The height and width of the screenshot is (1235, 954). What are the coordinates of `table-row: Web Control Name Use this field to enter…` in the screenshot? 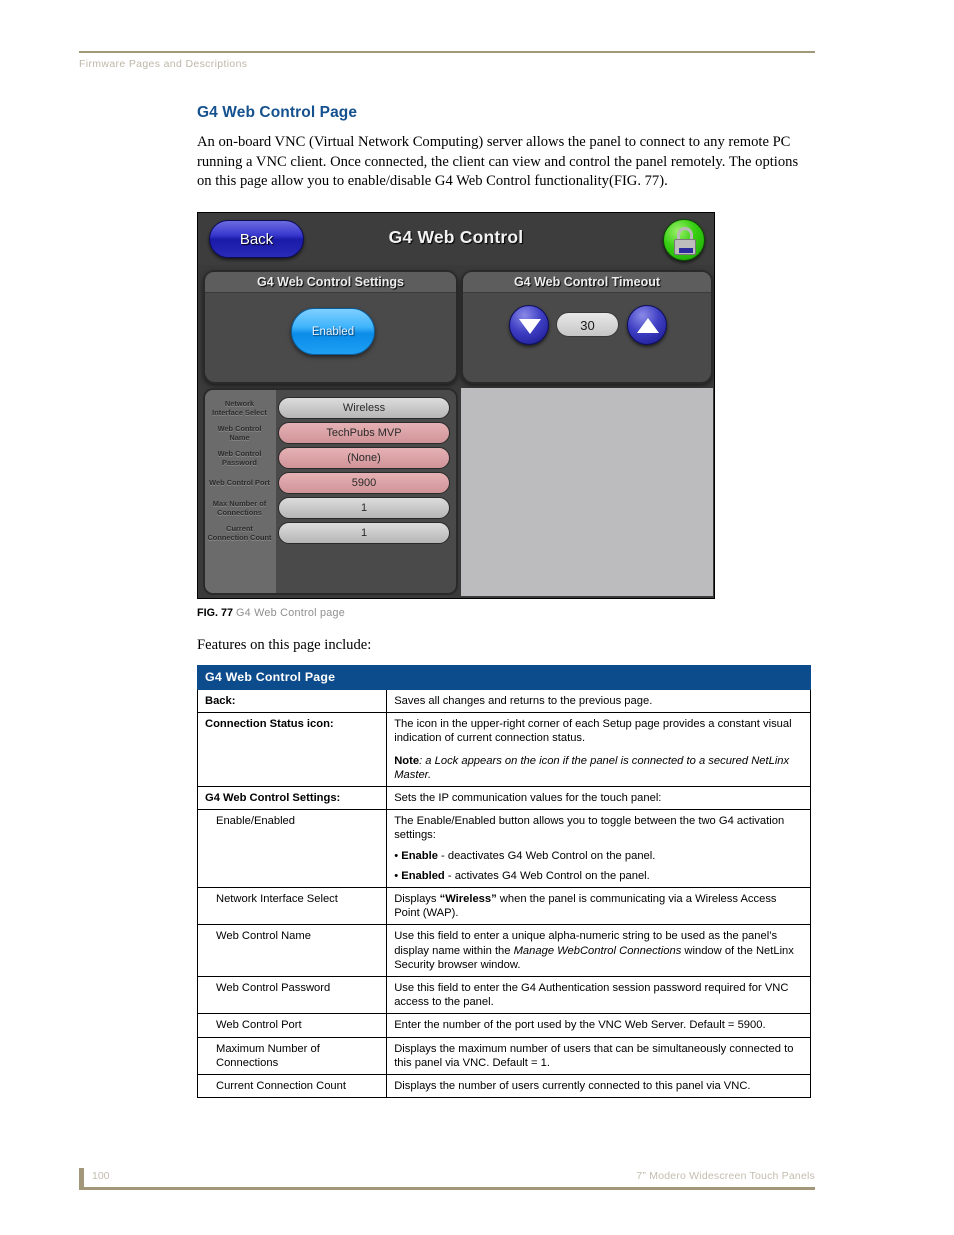 It's located at (503, 951).